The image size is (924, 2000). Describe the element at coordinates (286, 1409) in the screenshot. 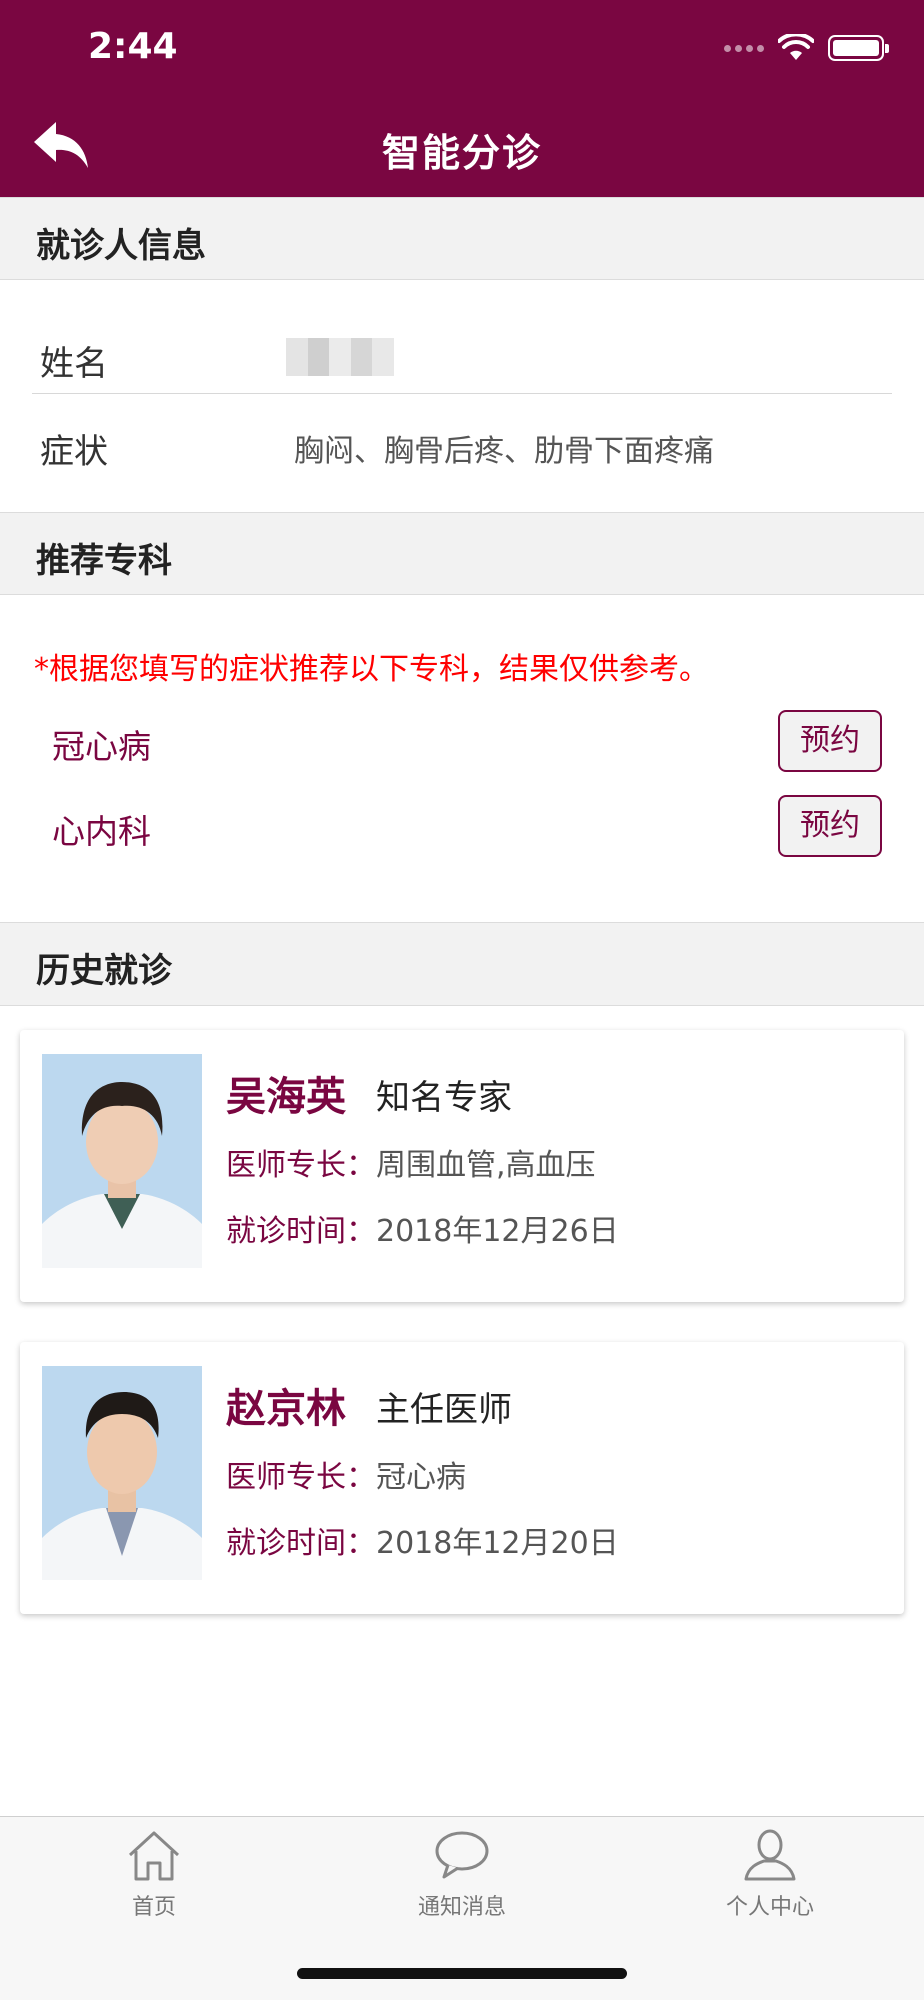

I see `doctor-name: 赵京林` at that location.